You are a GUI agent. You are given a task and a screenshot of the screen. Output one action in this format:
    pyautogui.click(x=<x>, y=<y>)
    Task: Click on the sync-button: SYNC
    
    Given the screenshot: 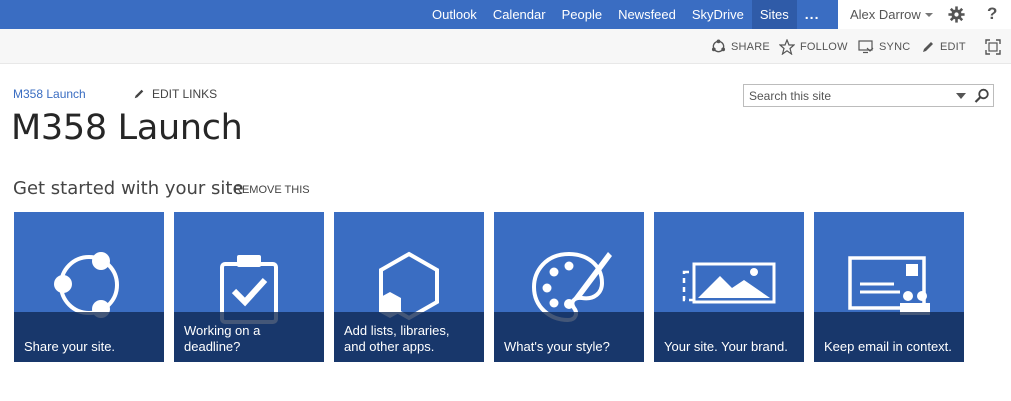 What is the action you would take?
    pyautogui.click(x=884, y=46)
    